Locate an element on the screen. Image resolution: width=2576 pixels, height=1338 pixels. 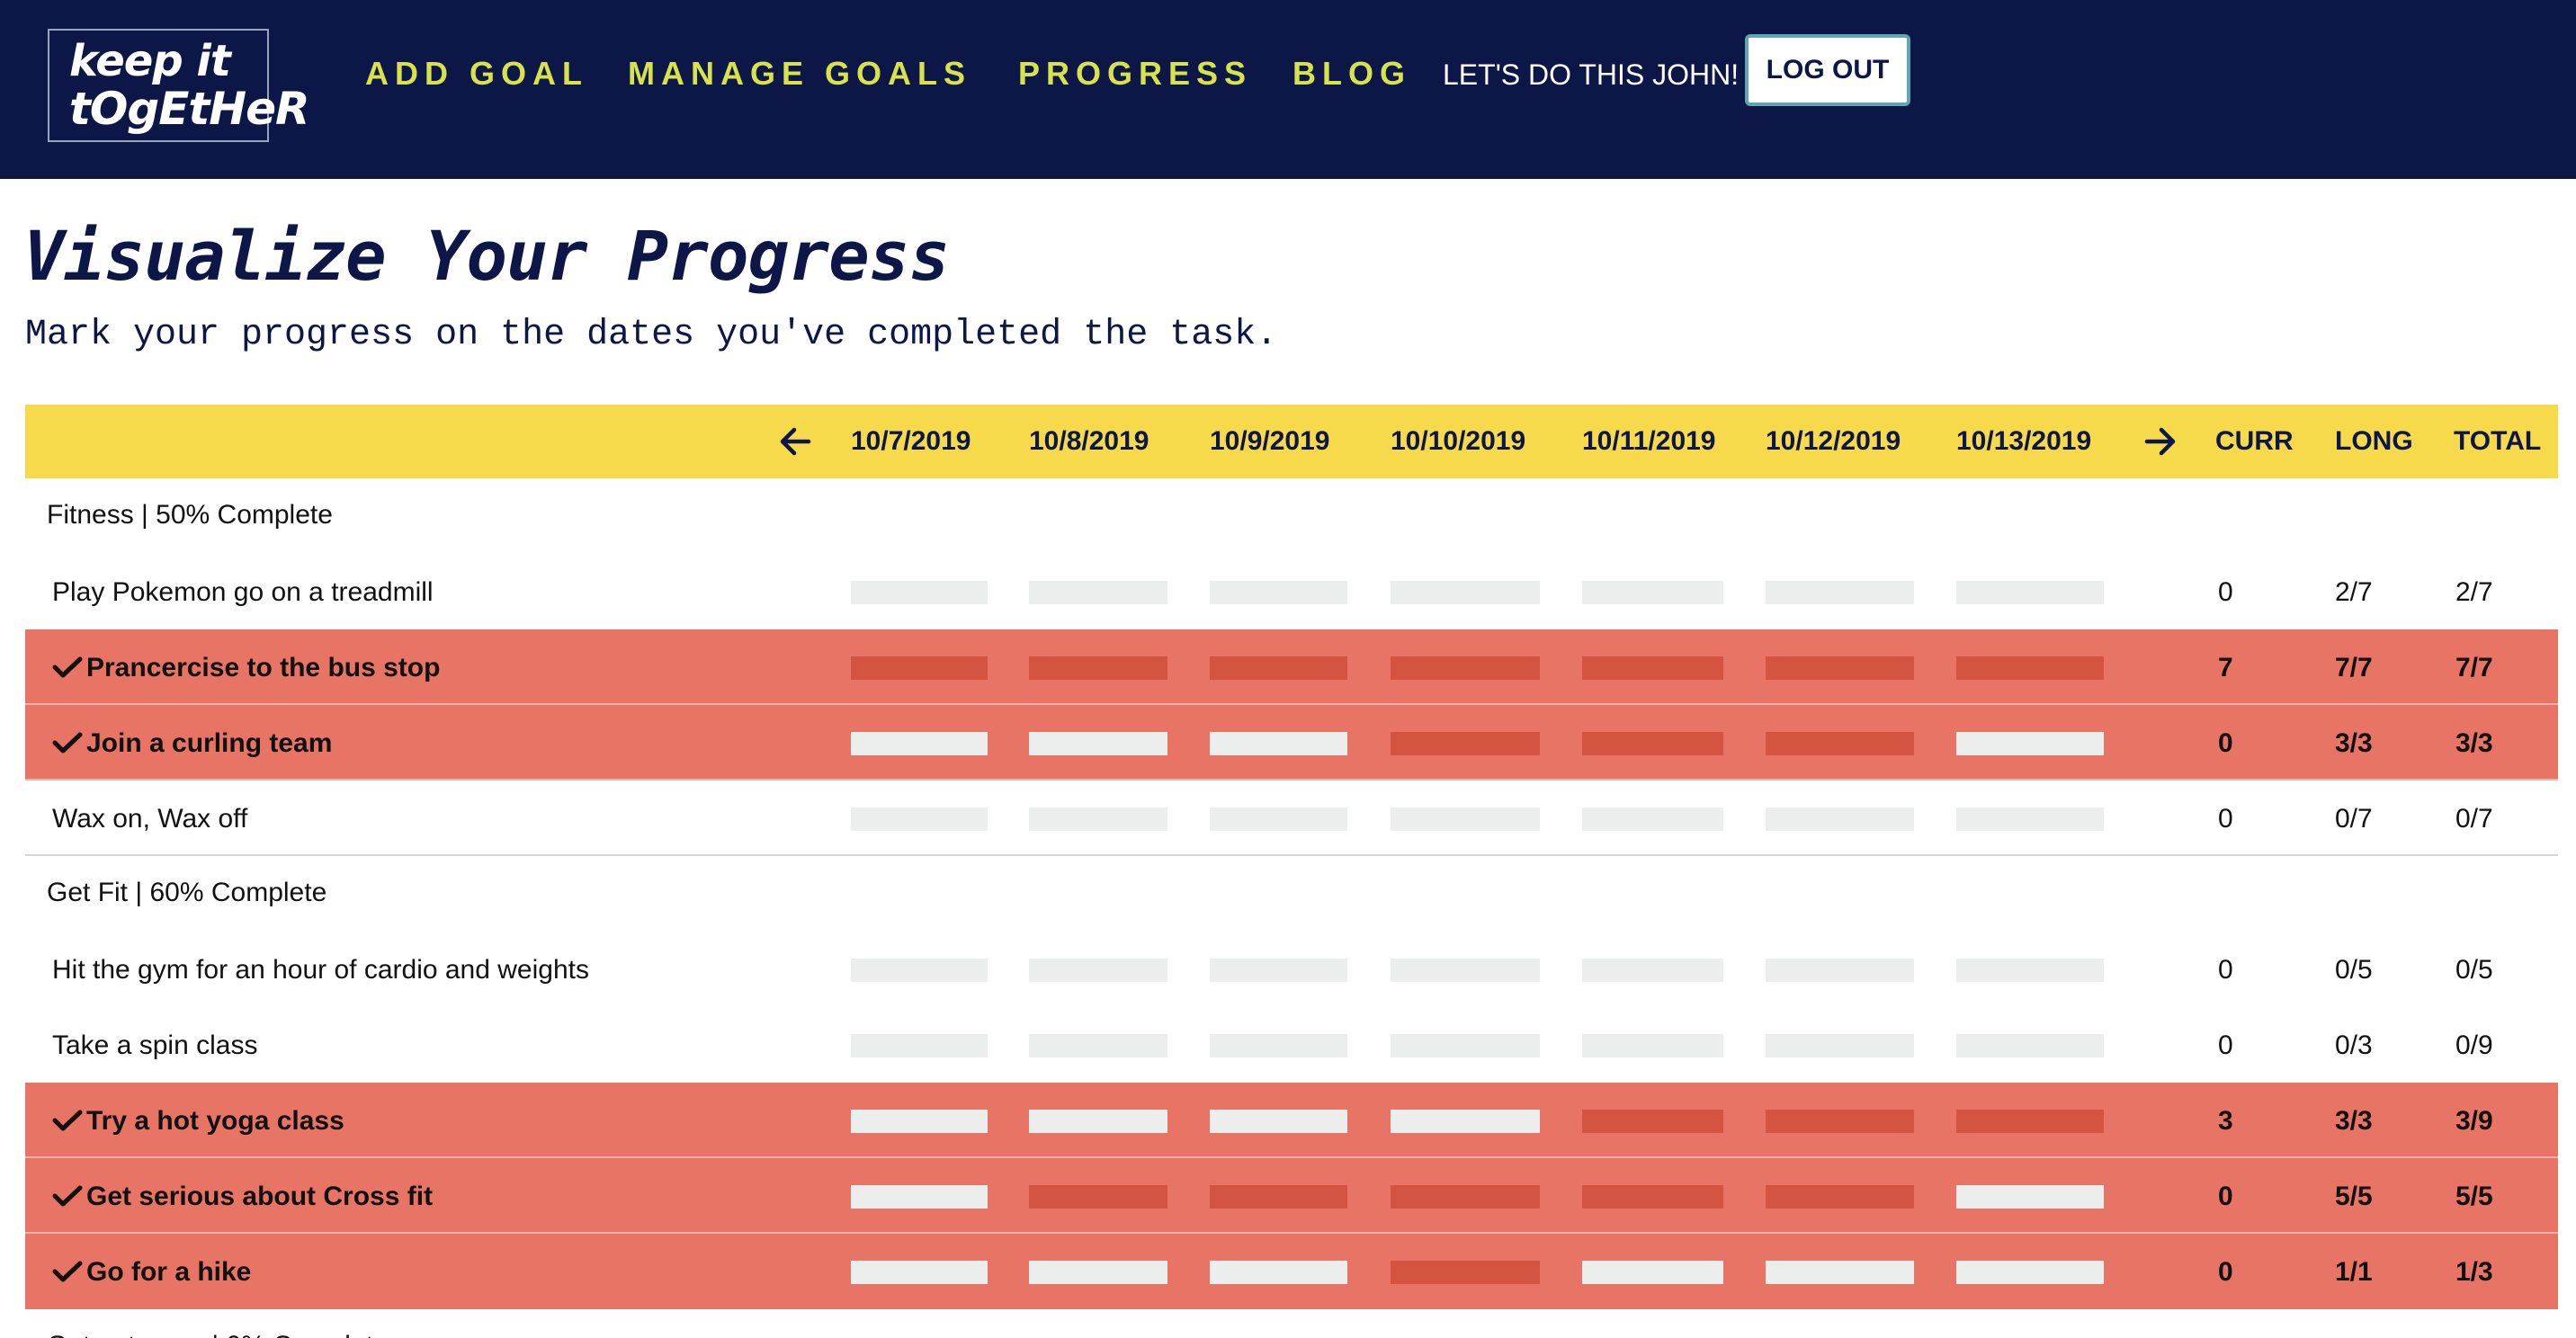
stat-total: 3/3 is located at coordinates (2474, 743).